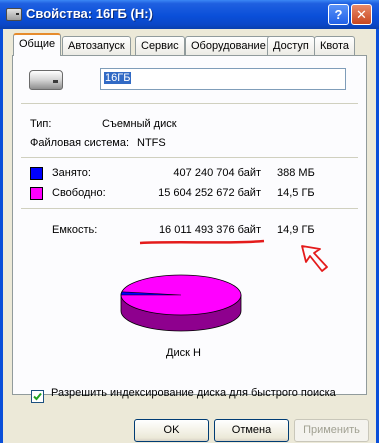 This screenshot has width=379, height=443. I want to click on filesystem-value: NTFS, so click(151, 143).